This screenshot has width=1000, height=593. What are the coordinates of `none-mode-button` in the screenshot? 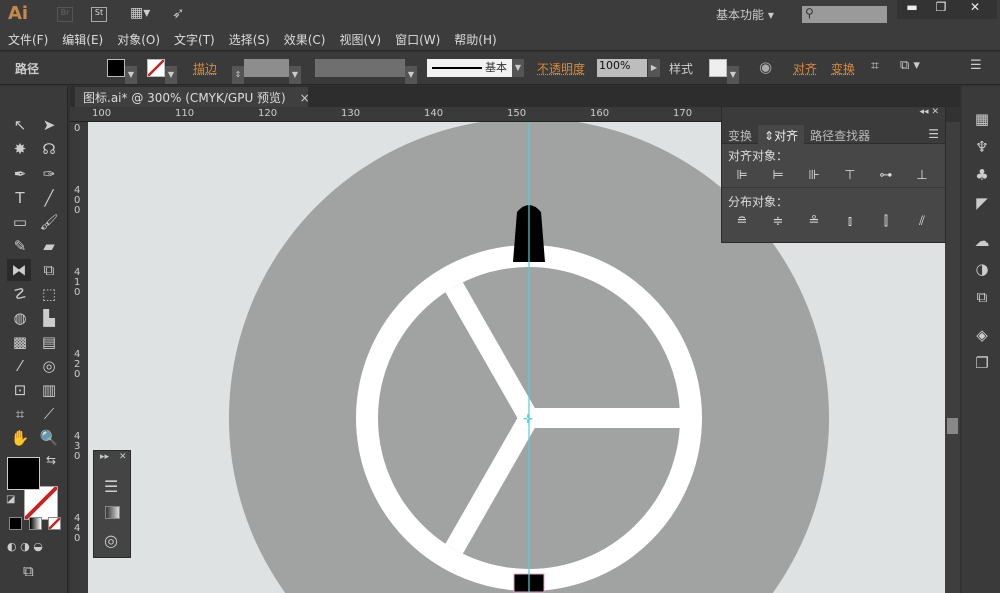 It's located at (54, 523).